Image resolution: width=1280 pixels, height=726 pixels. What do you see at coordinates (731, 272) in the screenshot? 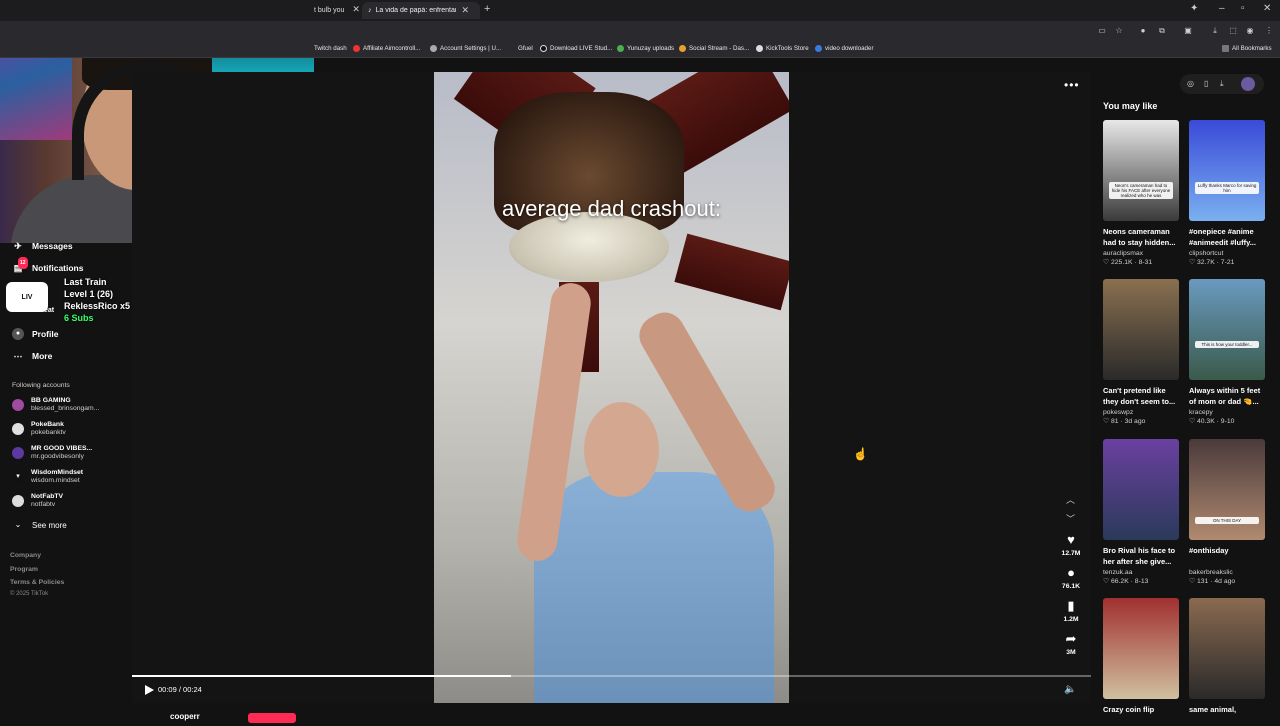
I see `fan-blade` at bounding box center [731, 272].